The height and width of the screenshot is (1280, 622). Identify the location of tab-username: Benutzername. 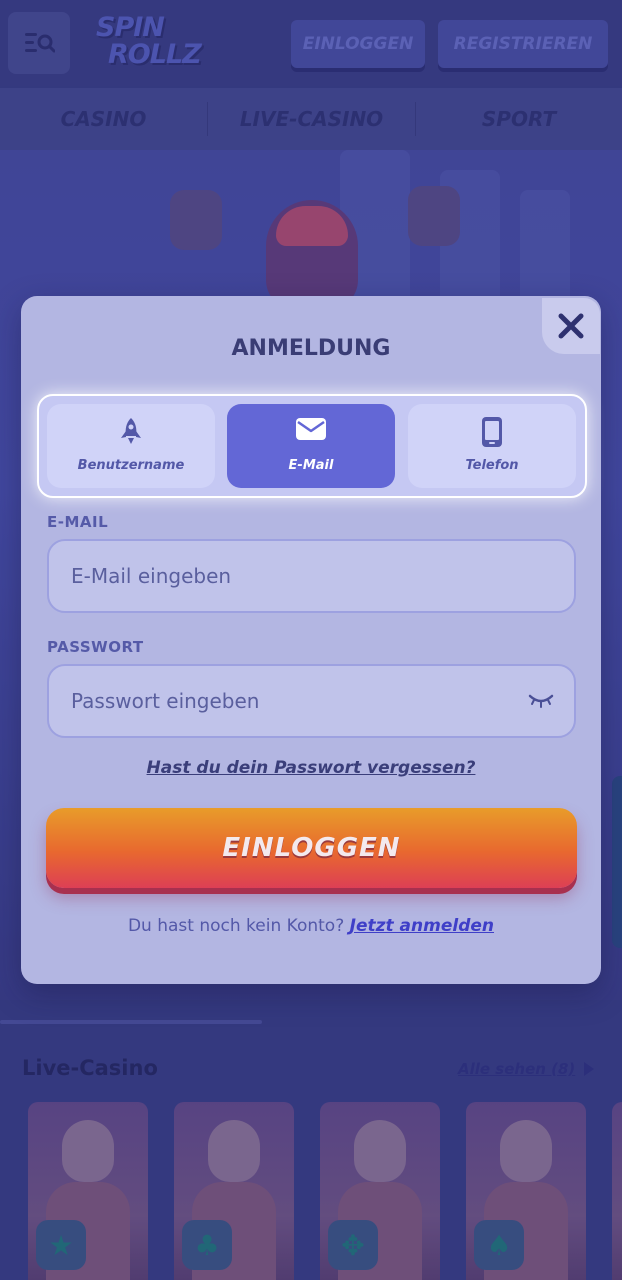
(131, 446).